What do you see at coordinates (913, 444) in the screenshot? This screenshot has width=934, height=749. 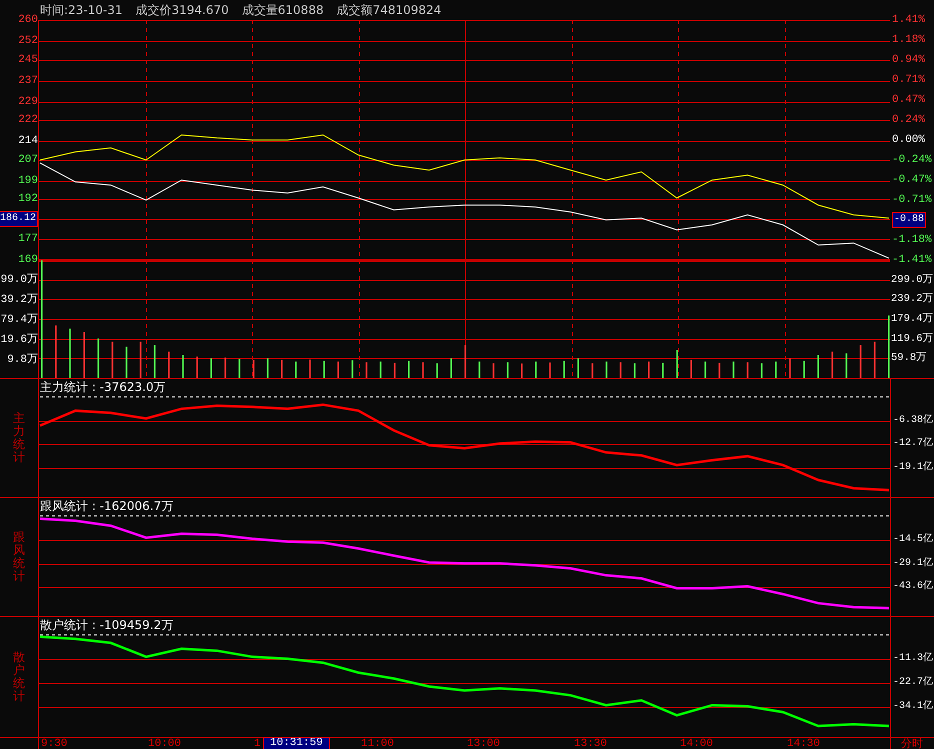 I see `axis-label: -12.7亿` at bounding box center [913, 444].